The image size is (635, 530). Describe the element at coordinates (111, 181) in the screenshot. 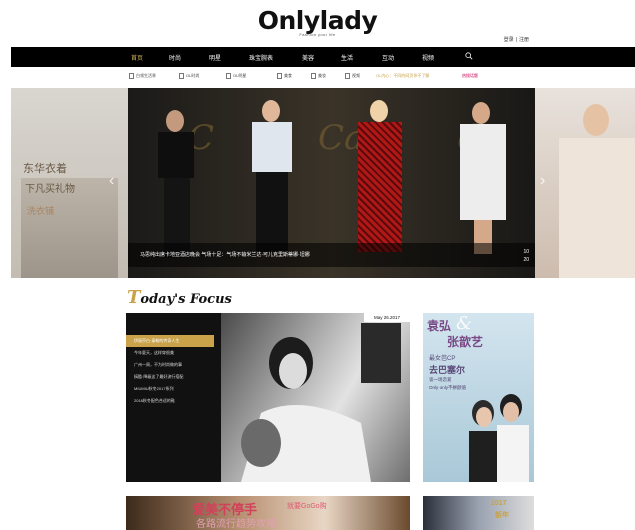

I see `prev-slide-arrow: ‹` at that location.